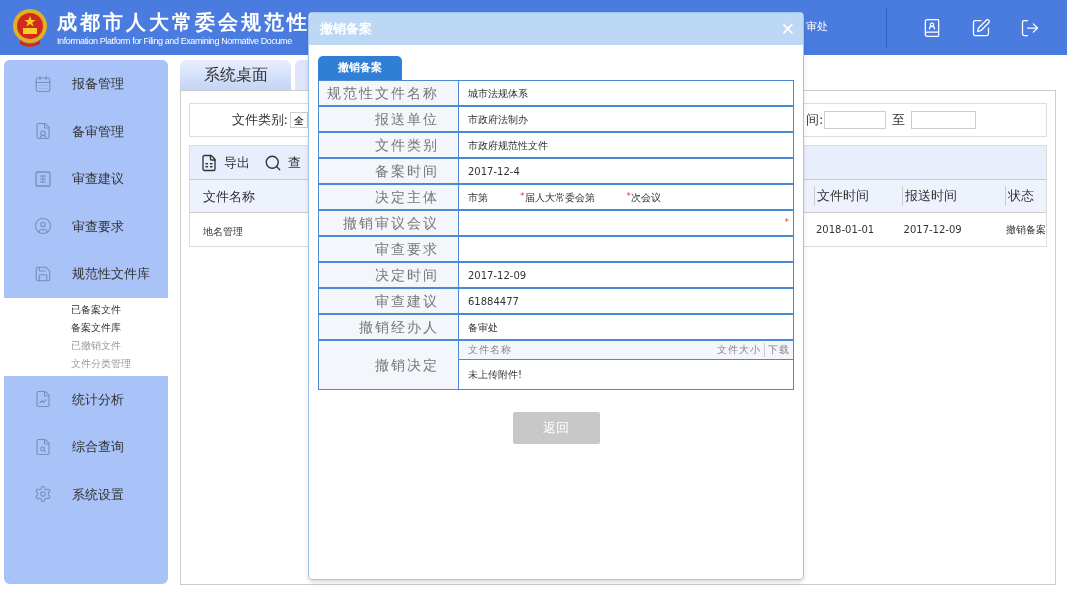 Image resolution: width=1067 pixels, height=600 pixels. Describe the element at coordinates (389, 145) in the screenshot. I see `field-label: 文件类别` at that location.